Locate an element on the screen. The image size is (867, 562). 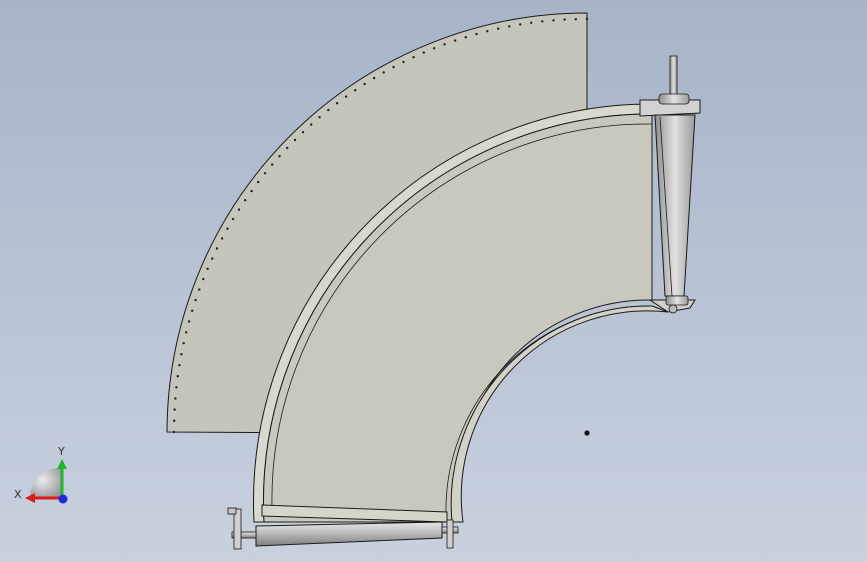
z-axis-dot is located at coordinates (63, 499).